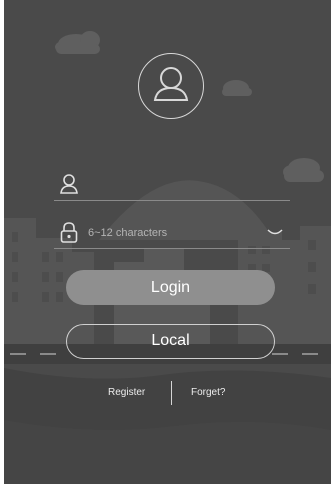 The height and width of the screenshot is (484, 335). Describe the element at coordinates (275, 233) in the screenshot. I see `eye-closed-icon` at that location.